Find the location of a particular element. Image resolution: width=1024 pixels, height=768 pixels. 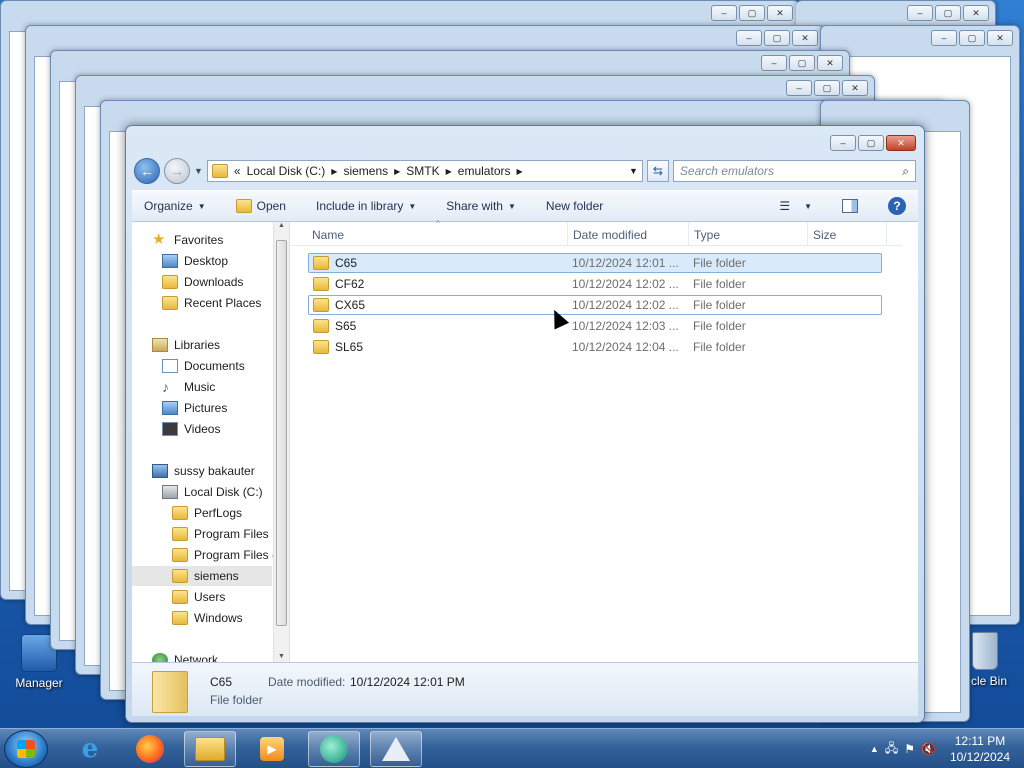

documents-icon is located at coordinates (170, 366).